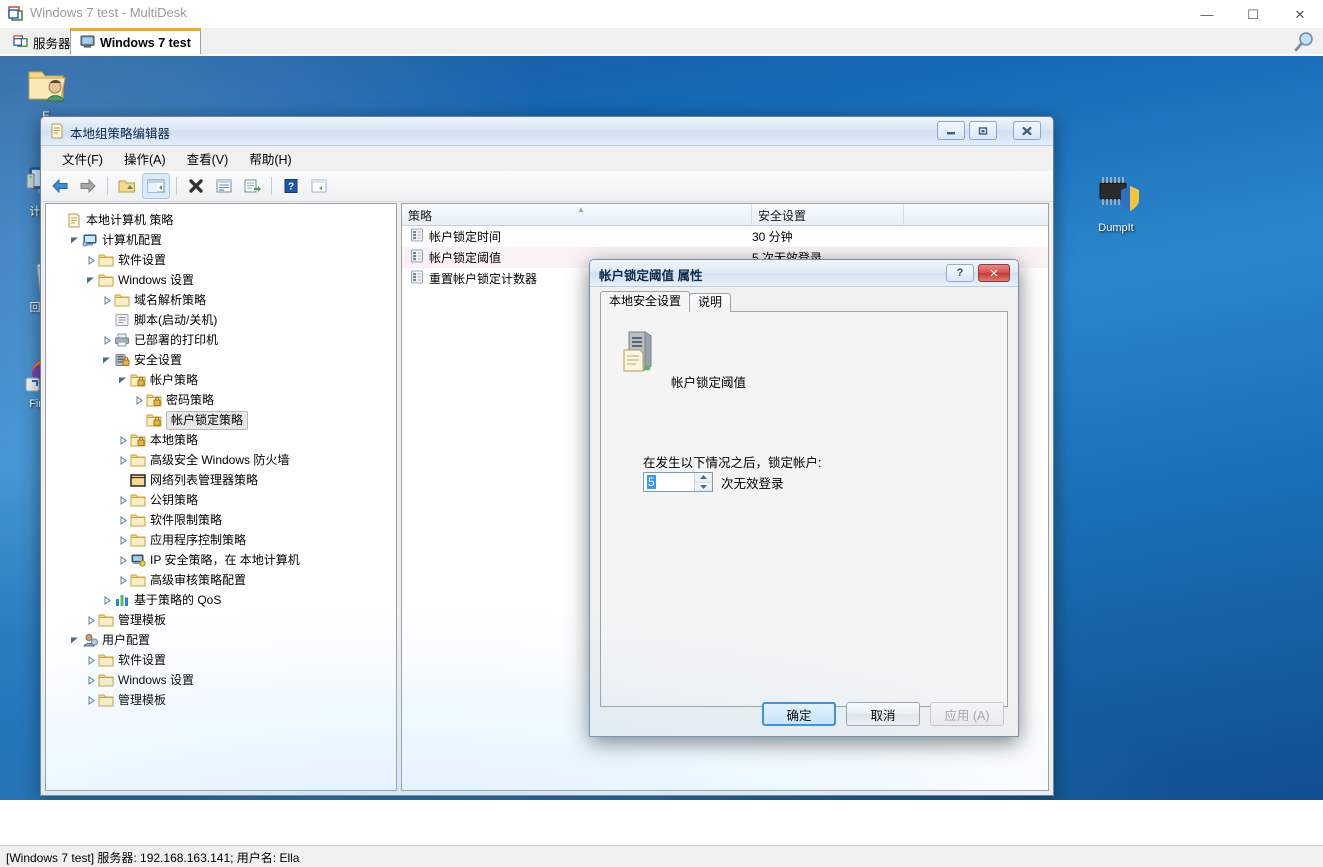 Image resolution: width=1323 pixels, height=867 pixels. Describe the element at coordinates (291, 186) in the screenshot. I see `help-button: ?` at that location.